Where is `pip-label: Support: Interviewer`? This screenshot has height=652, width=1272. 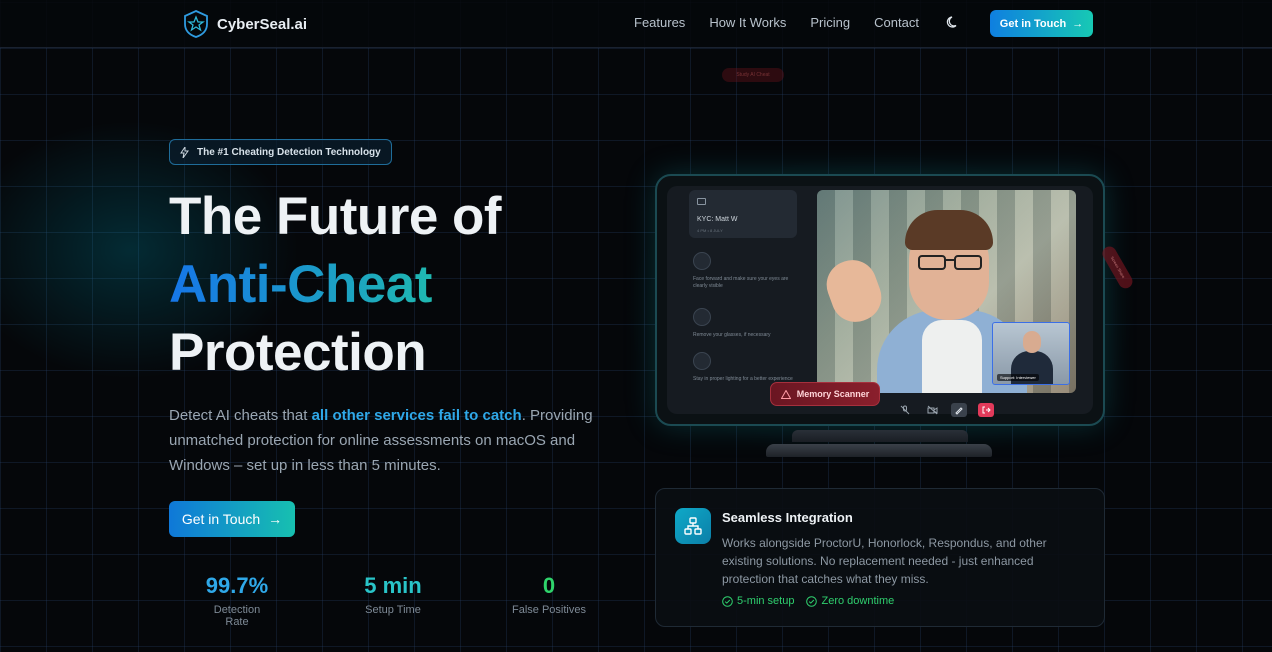 pip-label: Support: Interviewer is located at coordinates (1018, 377).